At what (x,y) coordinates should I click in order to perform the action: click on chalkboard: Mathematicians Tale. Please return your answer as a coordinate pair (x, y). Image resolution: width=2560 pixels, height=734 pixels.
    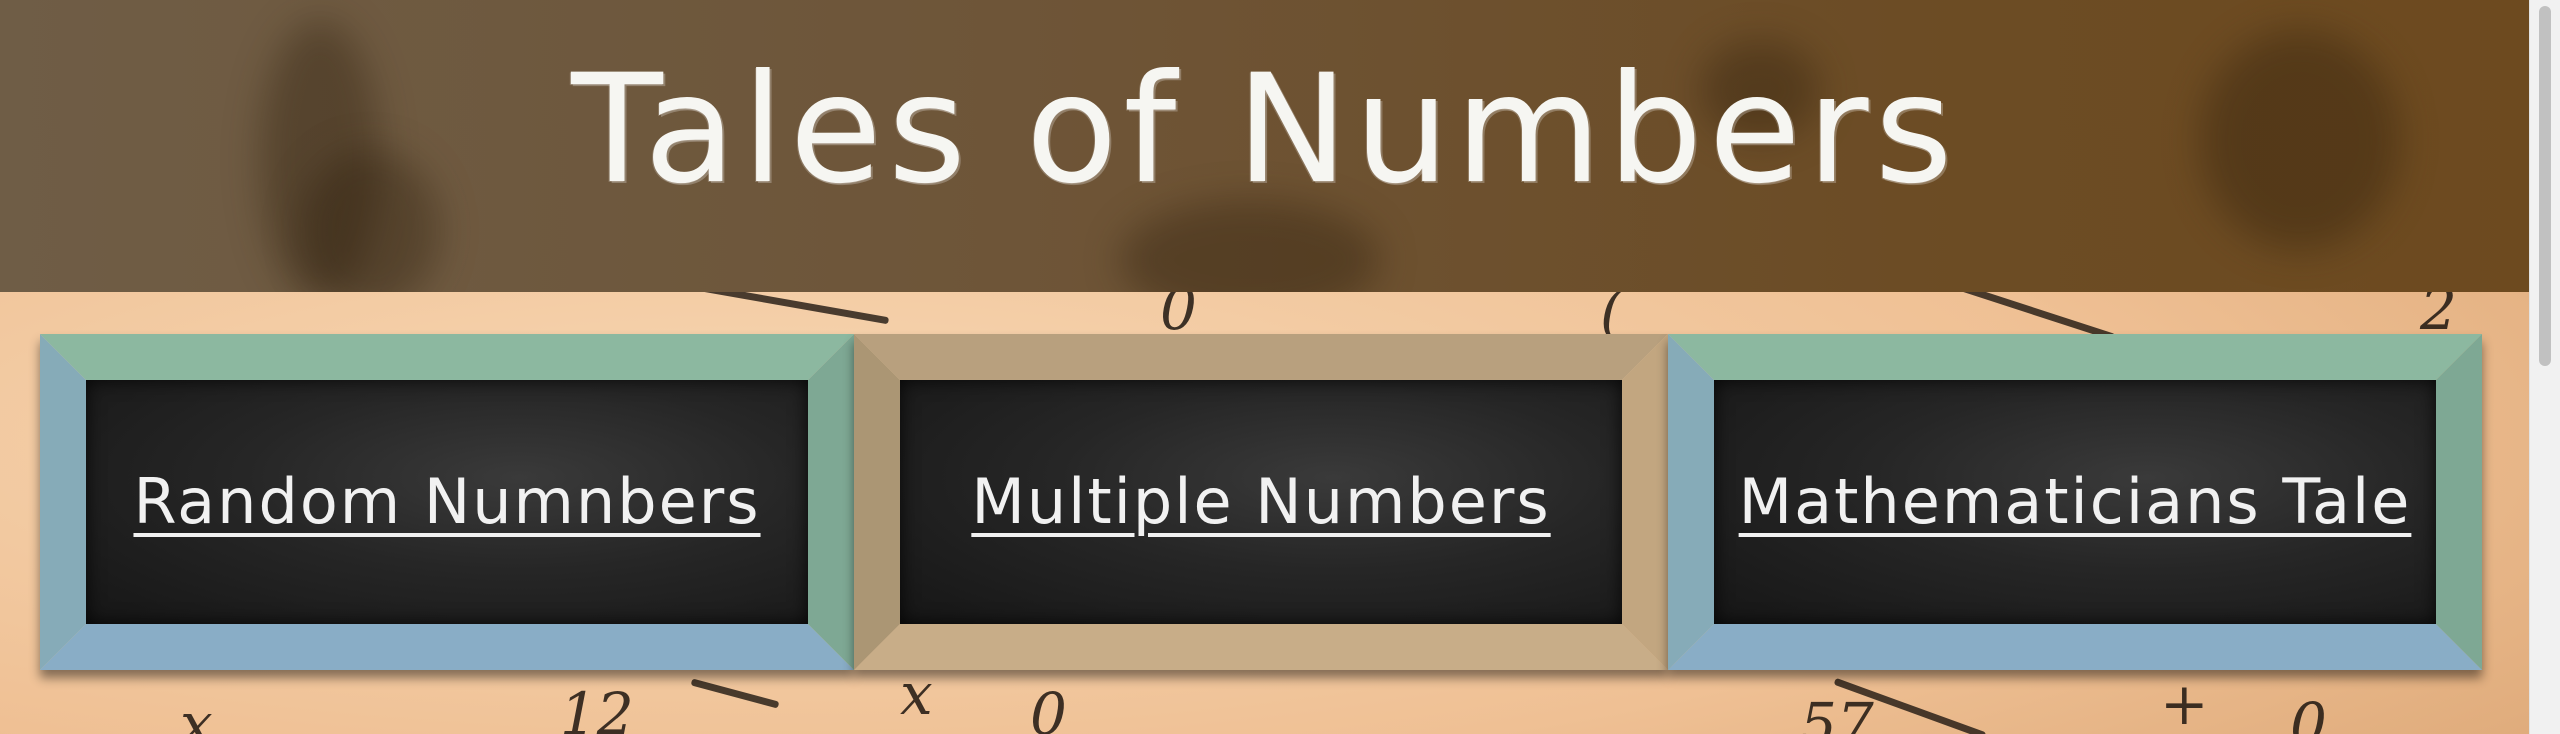
    Looking at the image, I should click on (2075, 502).